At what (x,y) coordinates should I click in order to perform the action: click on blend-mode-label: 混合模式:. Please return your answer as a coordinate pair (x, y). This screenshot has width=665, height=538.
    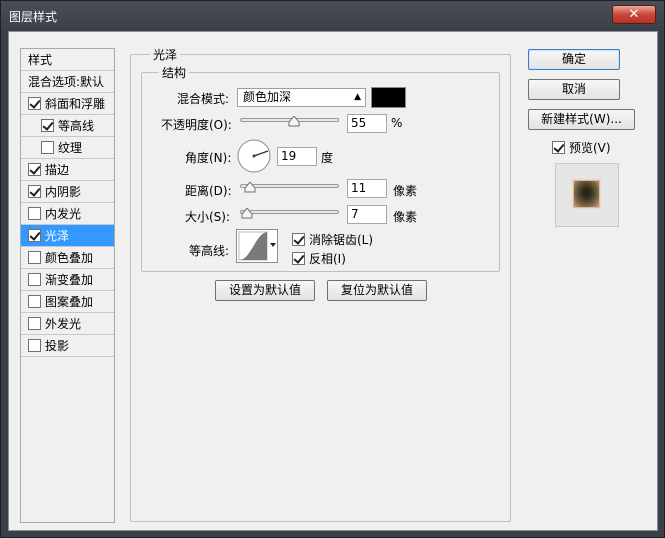
    Looking at the image, I should click on (203, 99).